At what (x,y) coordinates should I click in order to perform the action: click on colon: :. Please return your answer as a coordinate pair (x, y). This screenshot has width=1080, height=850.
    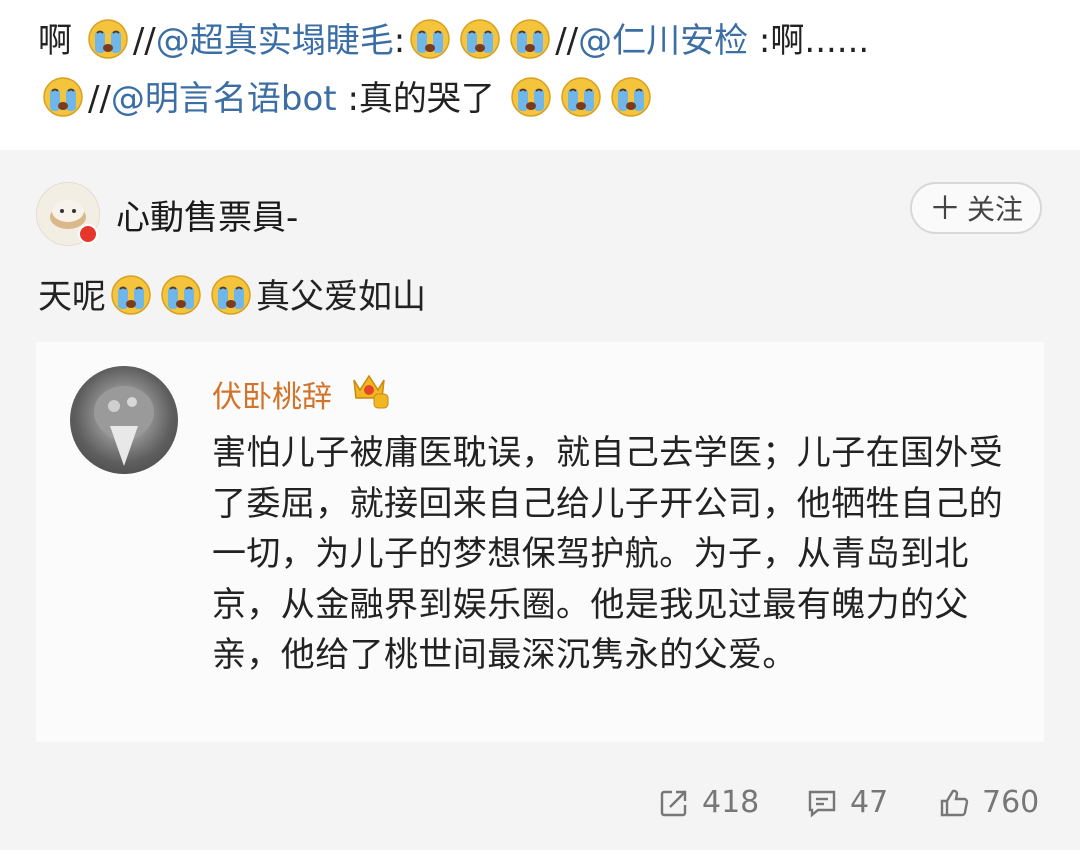
    Looking at the image, I should click on (399, 41).